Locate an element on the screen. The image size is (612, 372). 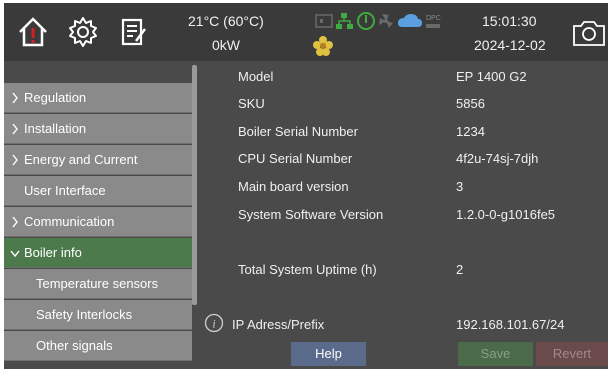
info-label: Total System Uptime (h) is located at coordinates (307, 269).